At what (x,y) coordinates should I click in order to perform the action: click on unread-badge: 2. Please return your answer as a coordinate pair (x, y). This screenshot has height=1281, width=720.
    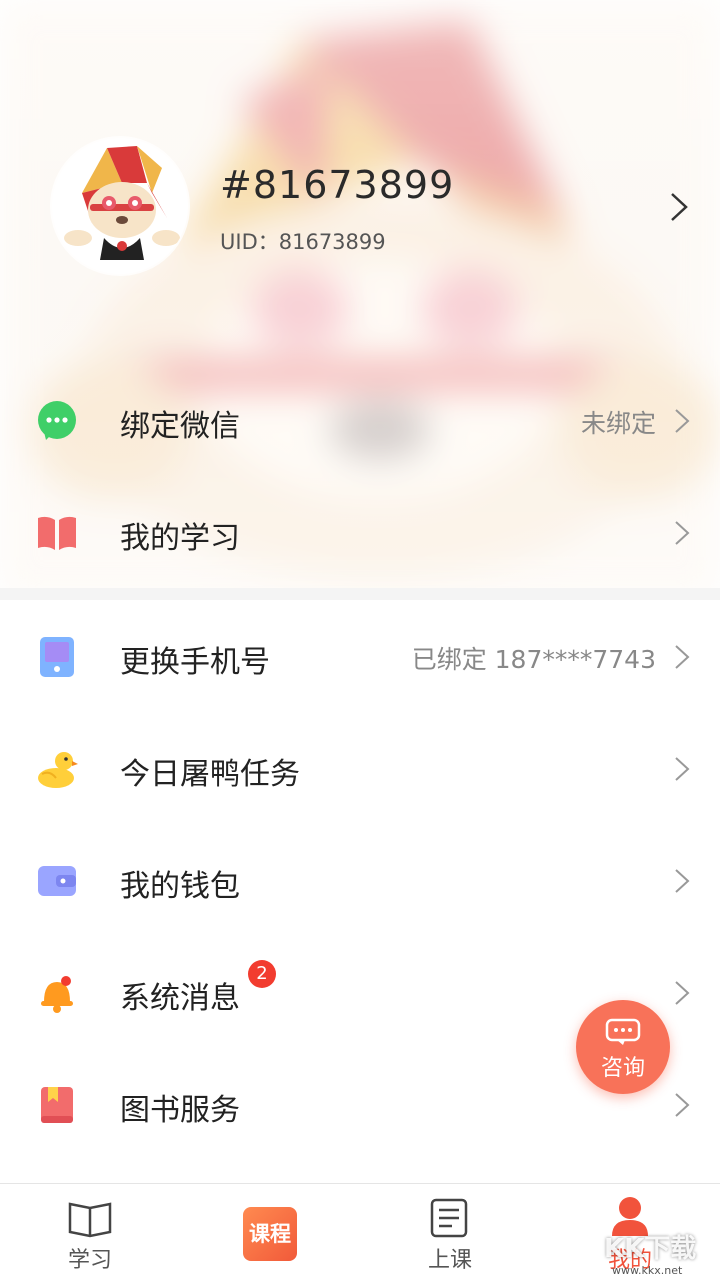
    Looking at the image, I should click on (262, 974).